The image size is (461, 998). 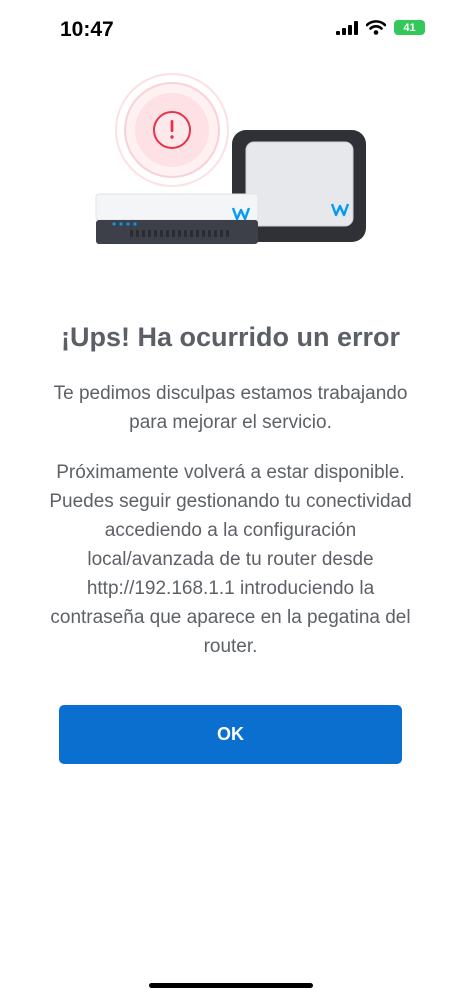 I want to click on status-icons: 41, so click(x=380, y=27).